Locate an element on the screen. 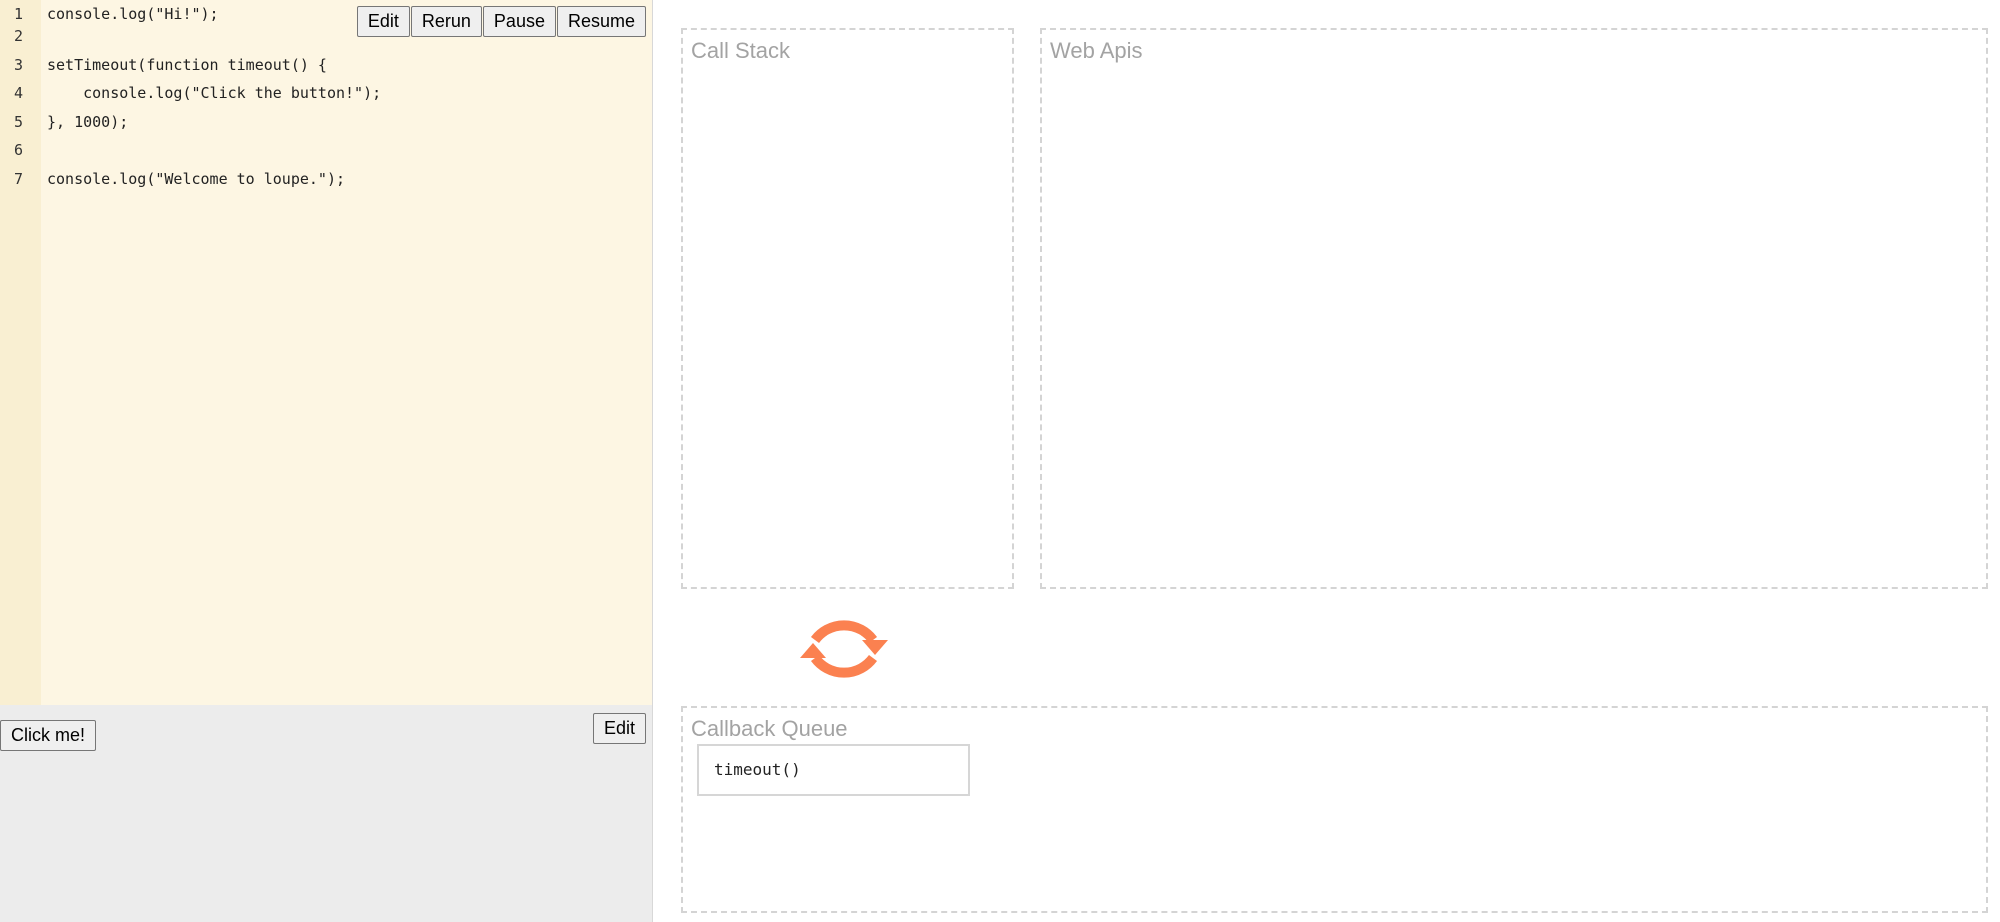 The image size is (2000, 922). refresh-icon is located at coordinates (844, 649).